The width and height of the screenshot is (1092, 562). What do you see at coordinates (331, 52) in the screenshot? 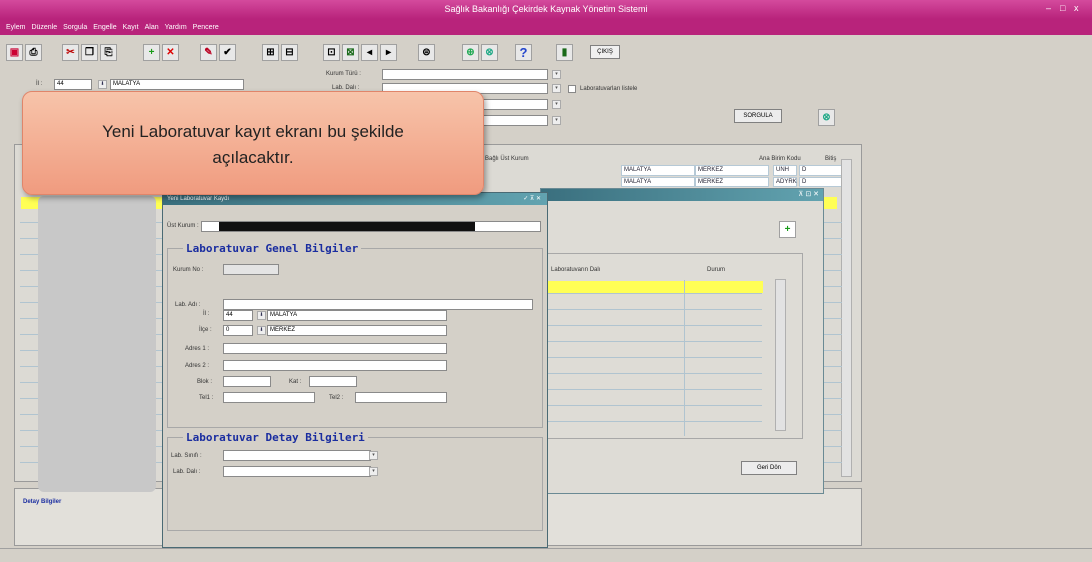
I see `first-record-icon: ⊡` at bounding box center [331, 52].